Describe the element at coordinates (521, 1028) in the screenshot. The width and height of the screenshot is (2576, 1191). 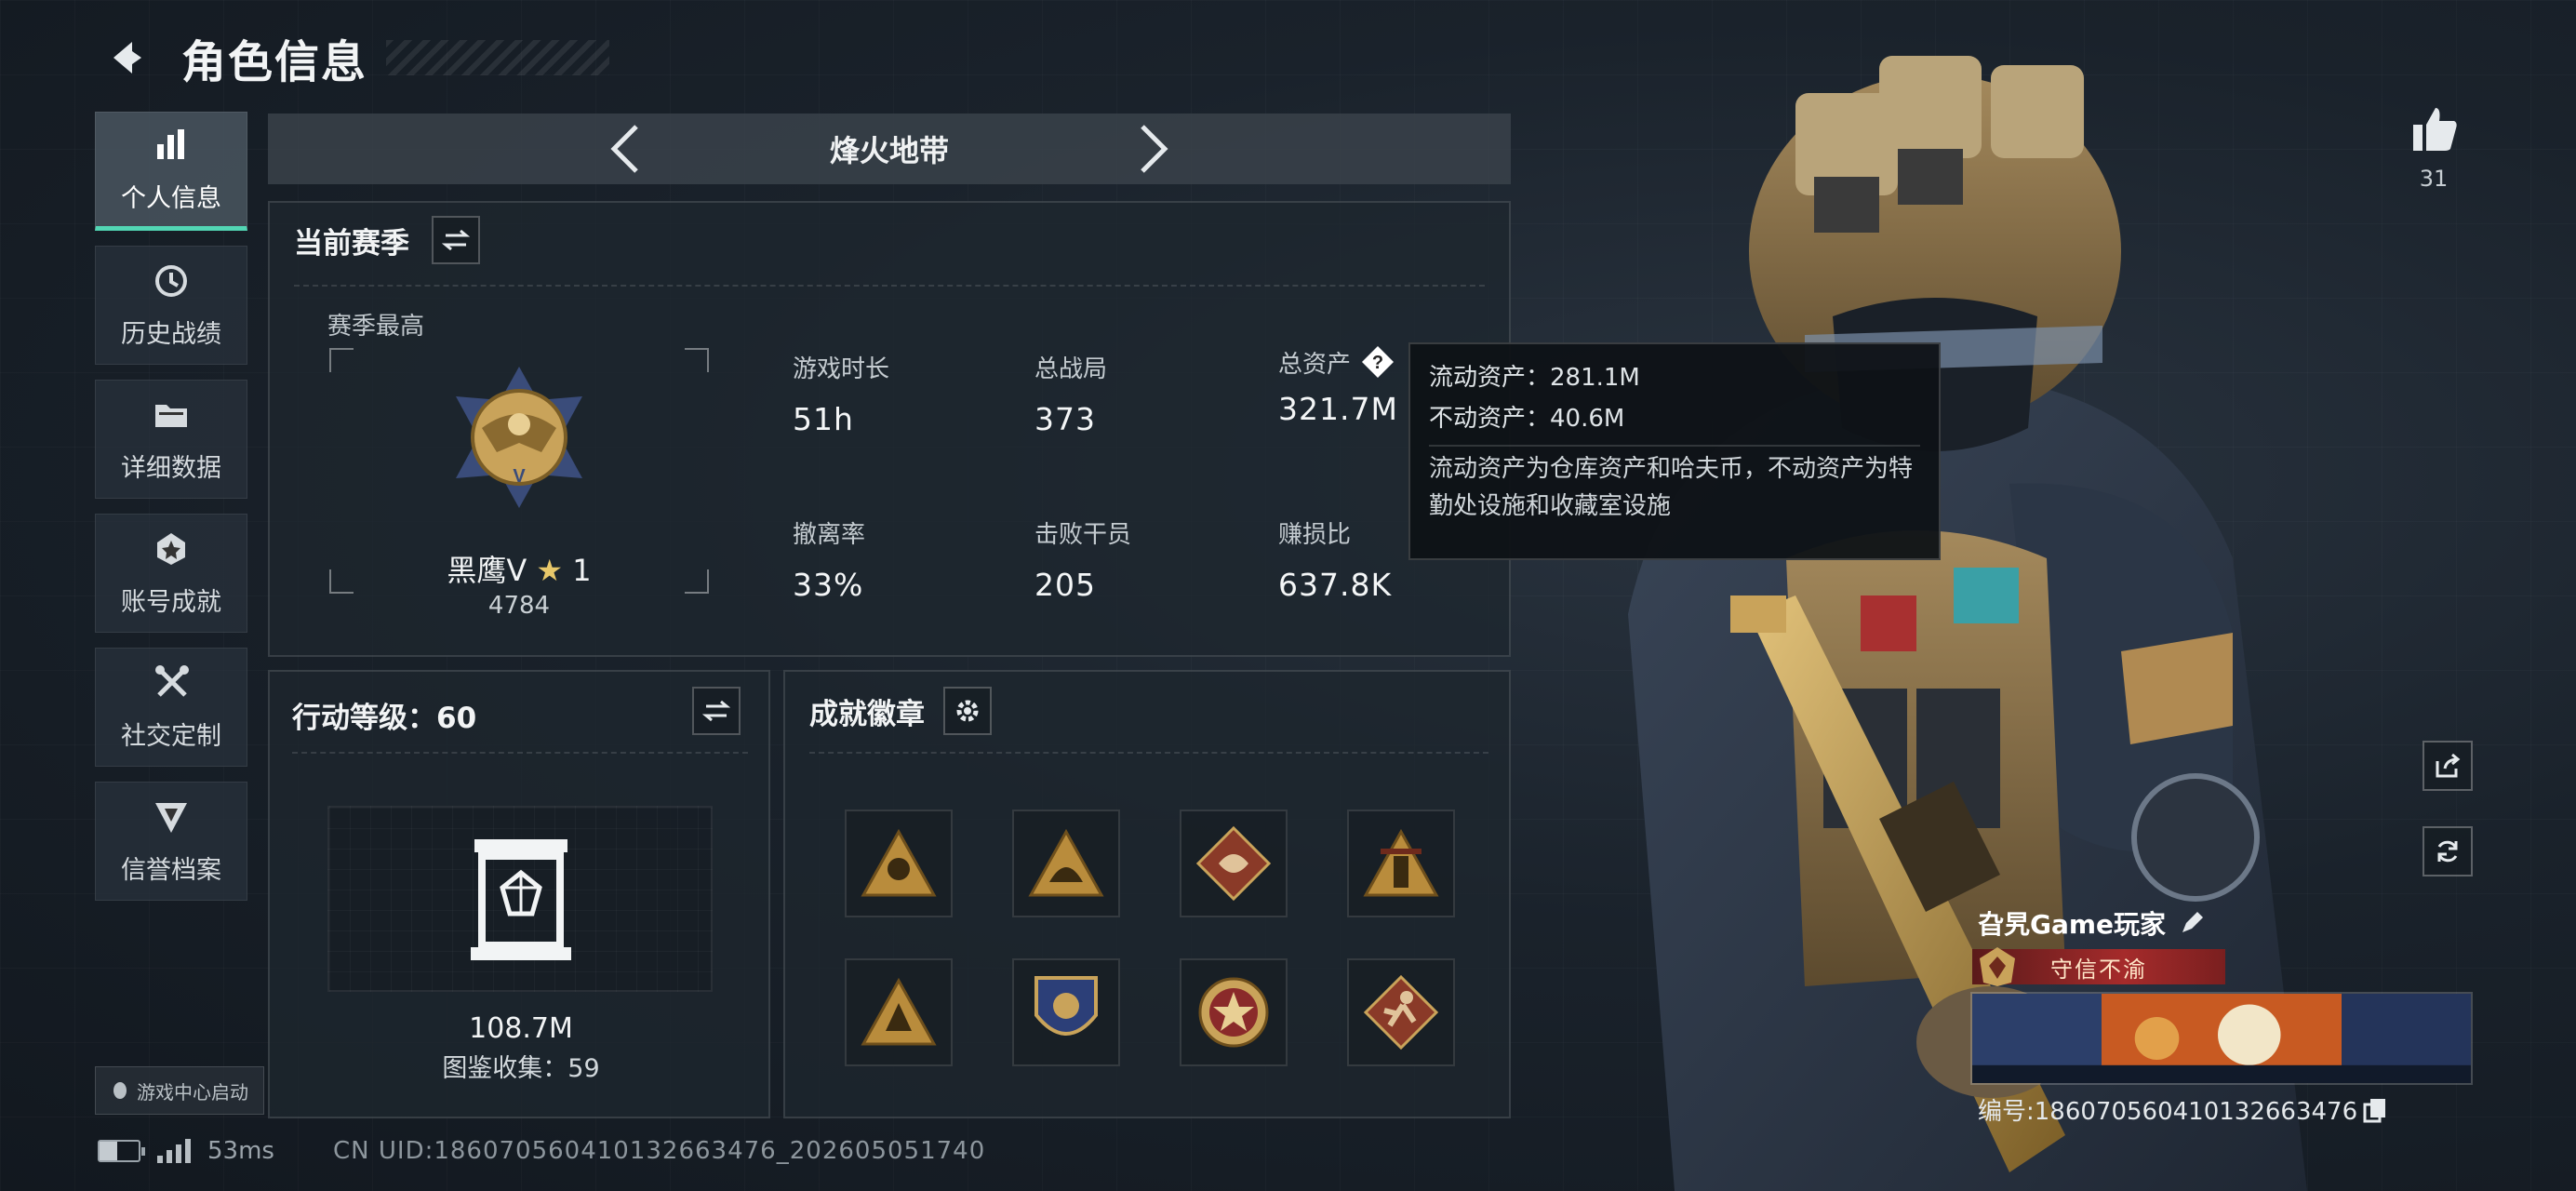
I see `collection-value: 108.7M` at that location.